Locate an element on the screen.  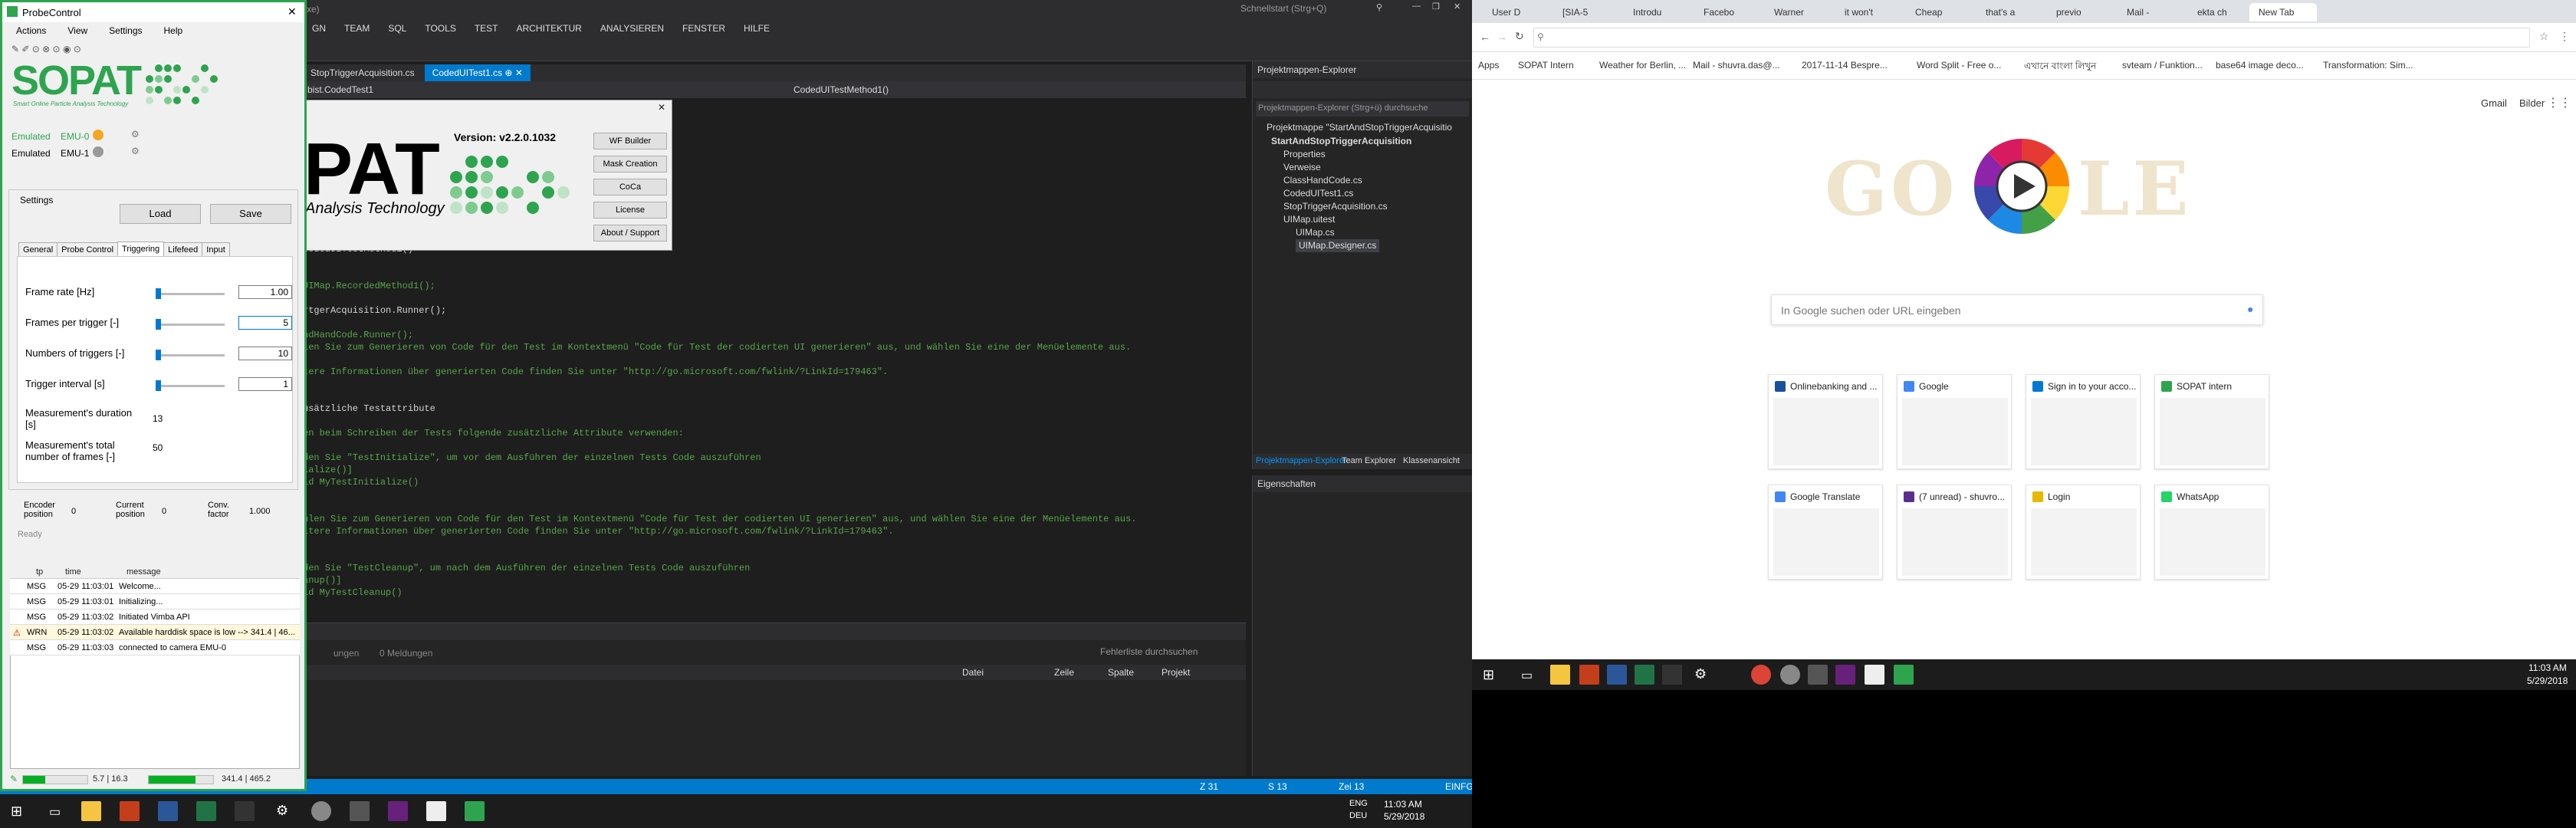
nav-class-dropdown: bist.CodedTest1 is located at coordinates (340, 89).